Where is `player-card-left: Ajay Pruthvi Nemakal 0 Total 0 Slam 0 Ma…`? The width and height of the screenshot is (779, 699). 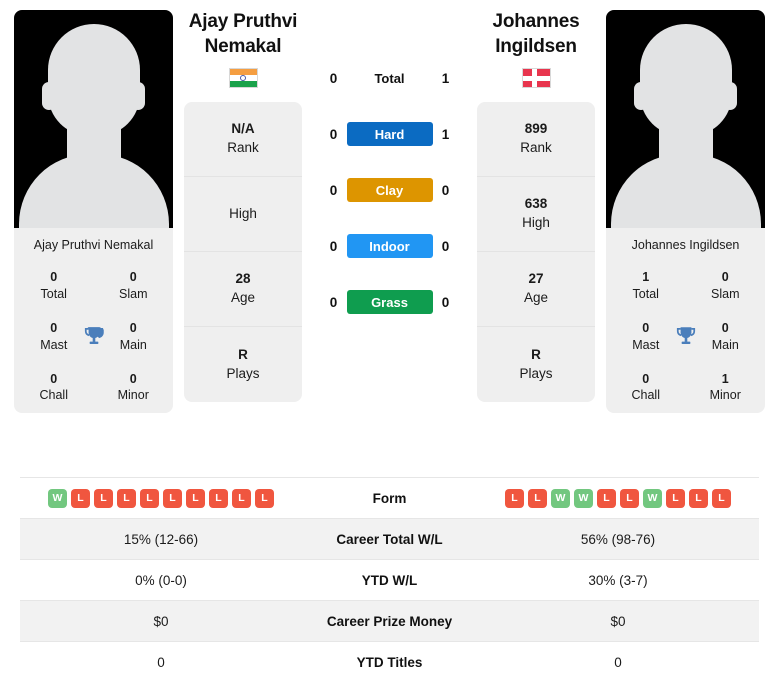 player-card-left: Ajay Pruthvi Nemakal 0 Total 0 Slam 0 Ma… is located at coordinates (94, 212).